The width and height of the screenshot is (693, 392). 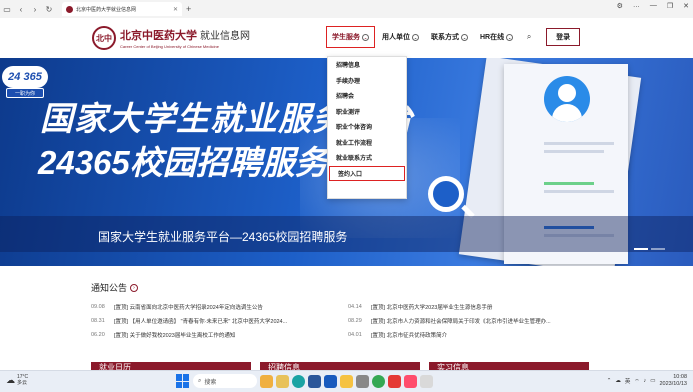 What do you see at coordinates (188, 9) in the screenshot?
I see `new-tab-icon: +` at bounding box center [188, 9].